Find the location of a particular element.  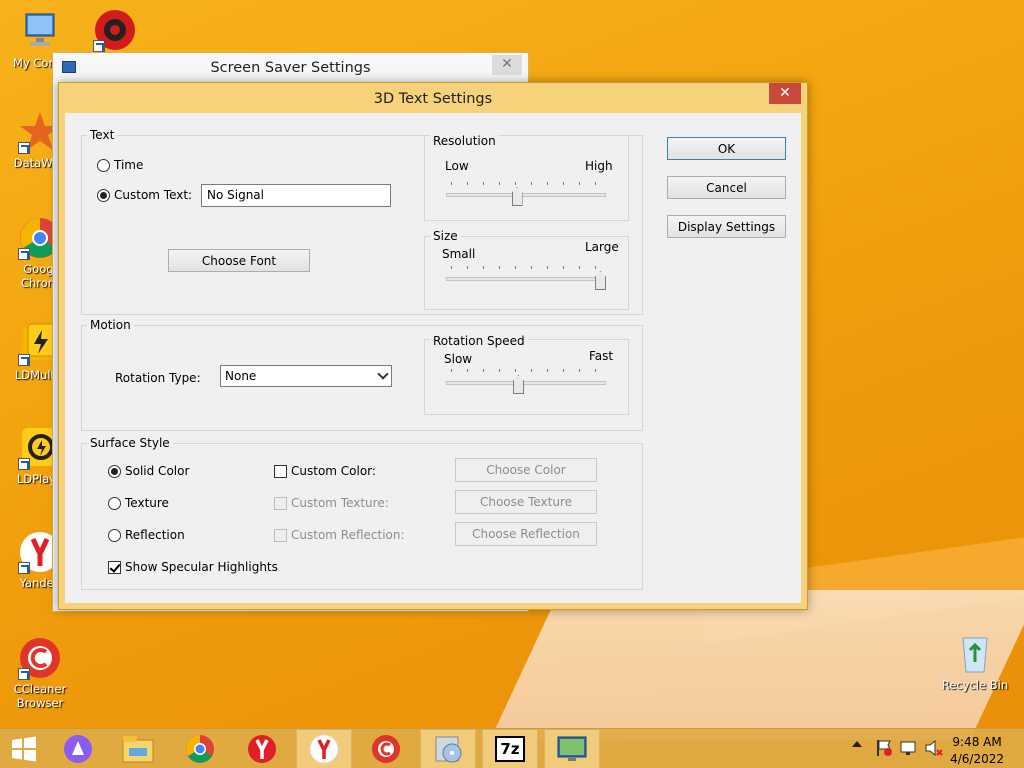

resolution-slider-track is located at coordinates (526, 195).